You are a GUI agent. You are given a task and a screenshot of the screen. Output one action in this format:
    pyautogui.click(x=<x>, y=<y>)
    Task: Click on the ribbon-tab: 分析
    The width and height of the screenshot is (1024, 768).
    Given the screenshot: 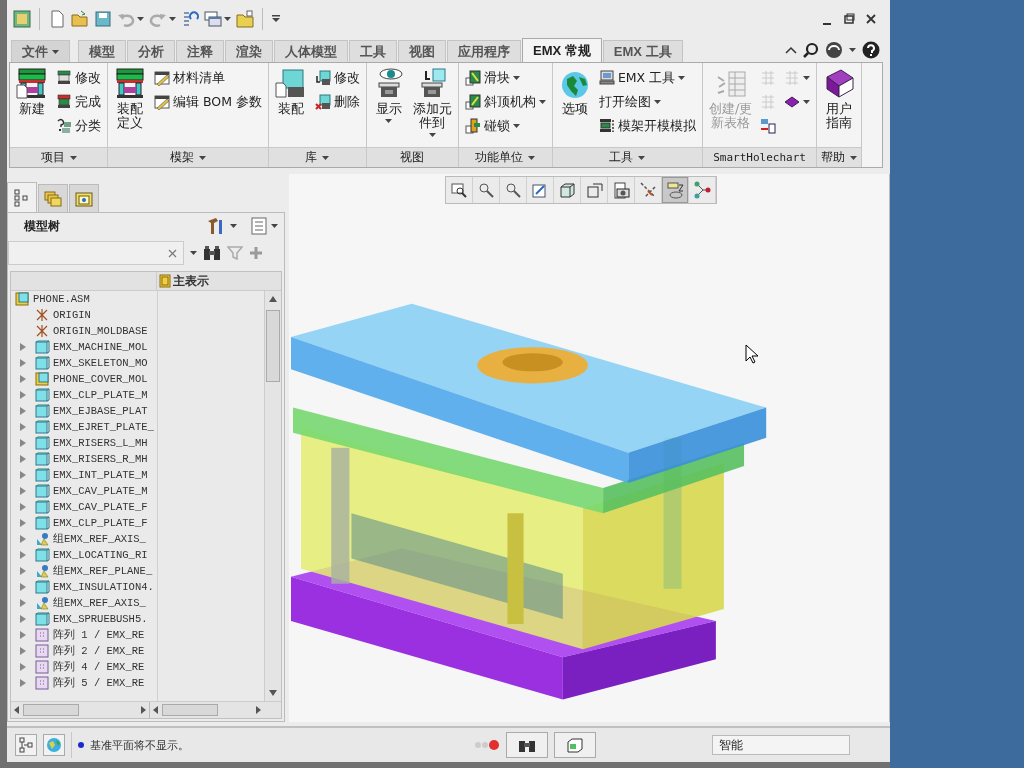 What is the action you would take?
    pyautogui.click(x=151, y=51)
    